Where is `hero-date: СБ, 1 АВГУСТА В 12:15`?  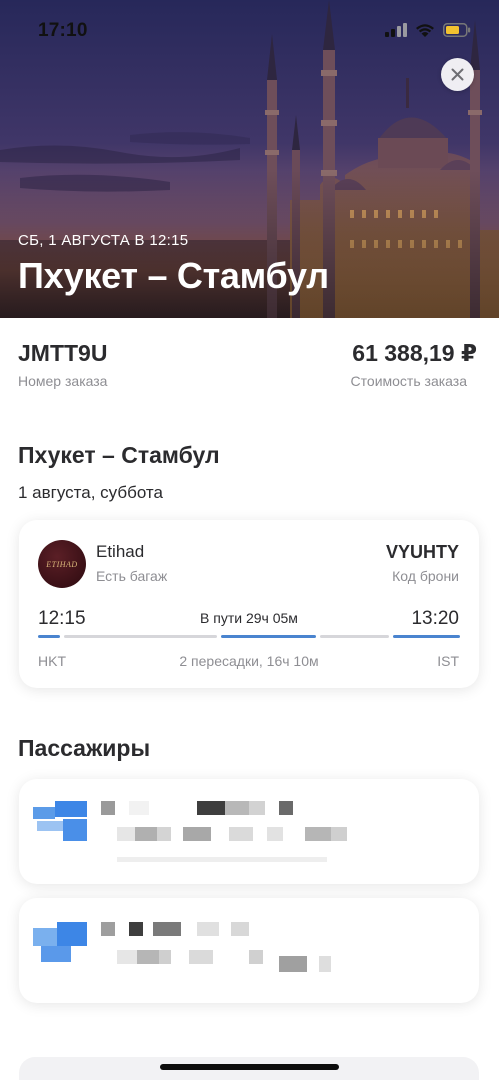
hero-date: СБ, 1 АВГУСТА В 12:15 is located at coordinates (103, 240).